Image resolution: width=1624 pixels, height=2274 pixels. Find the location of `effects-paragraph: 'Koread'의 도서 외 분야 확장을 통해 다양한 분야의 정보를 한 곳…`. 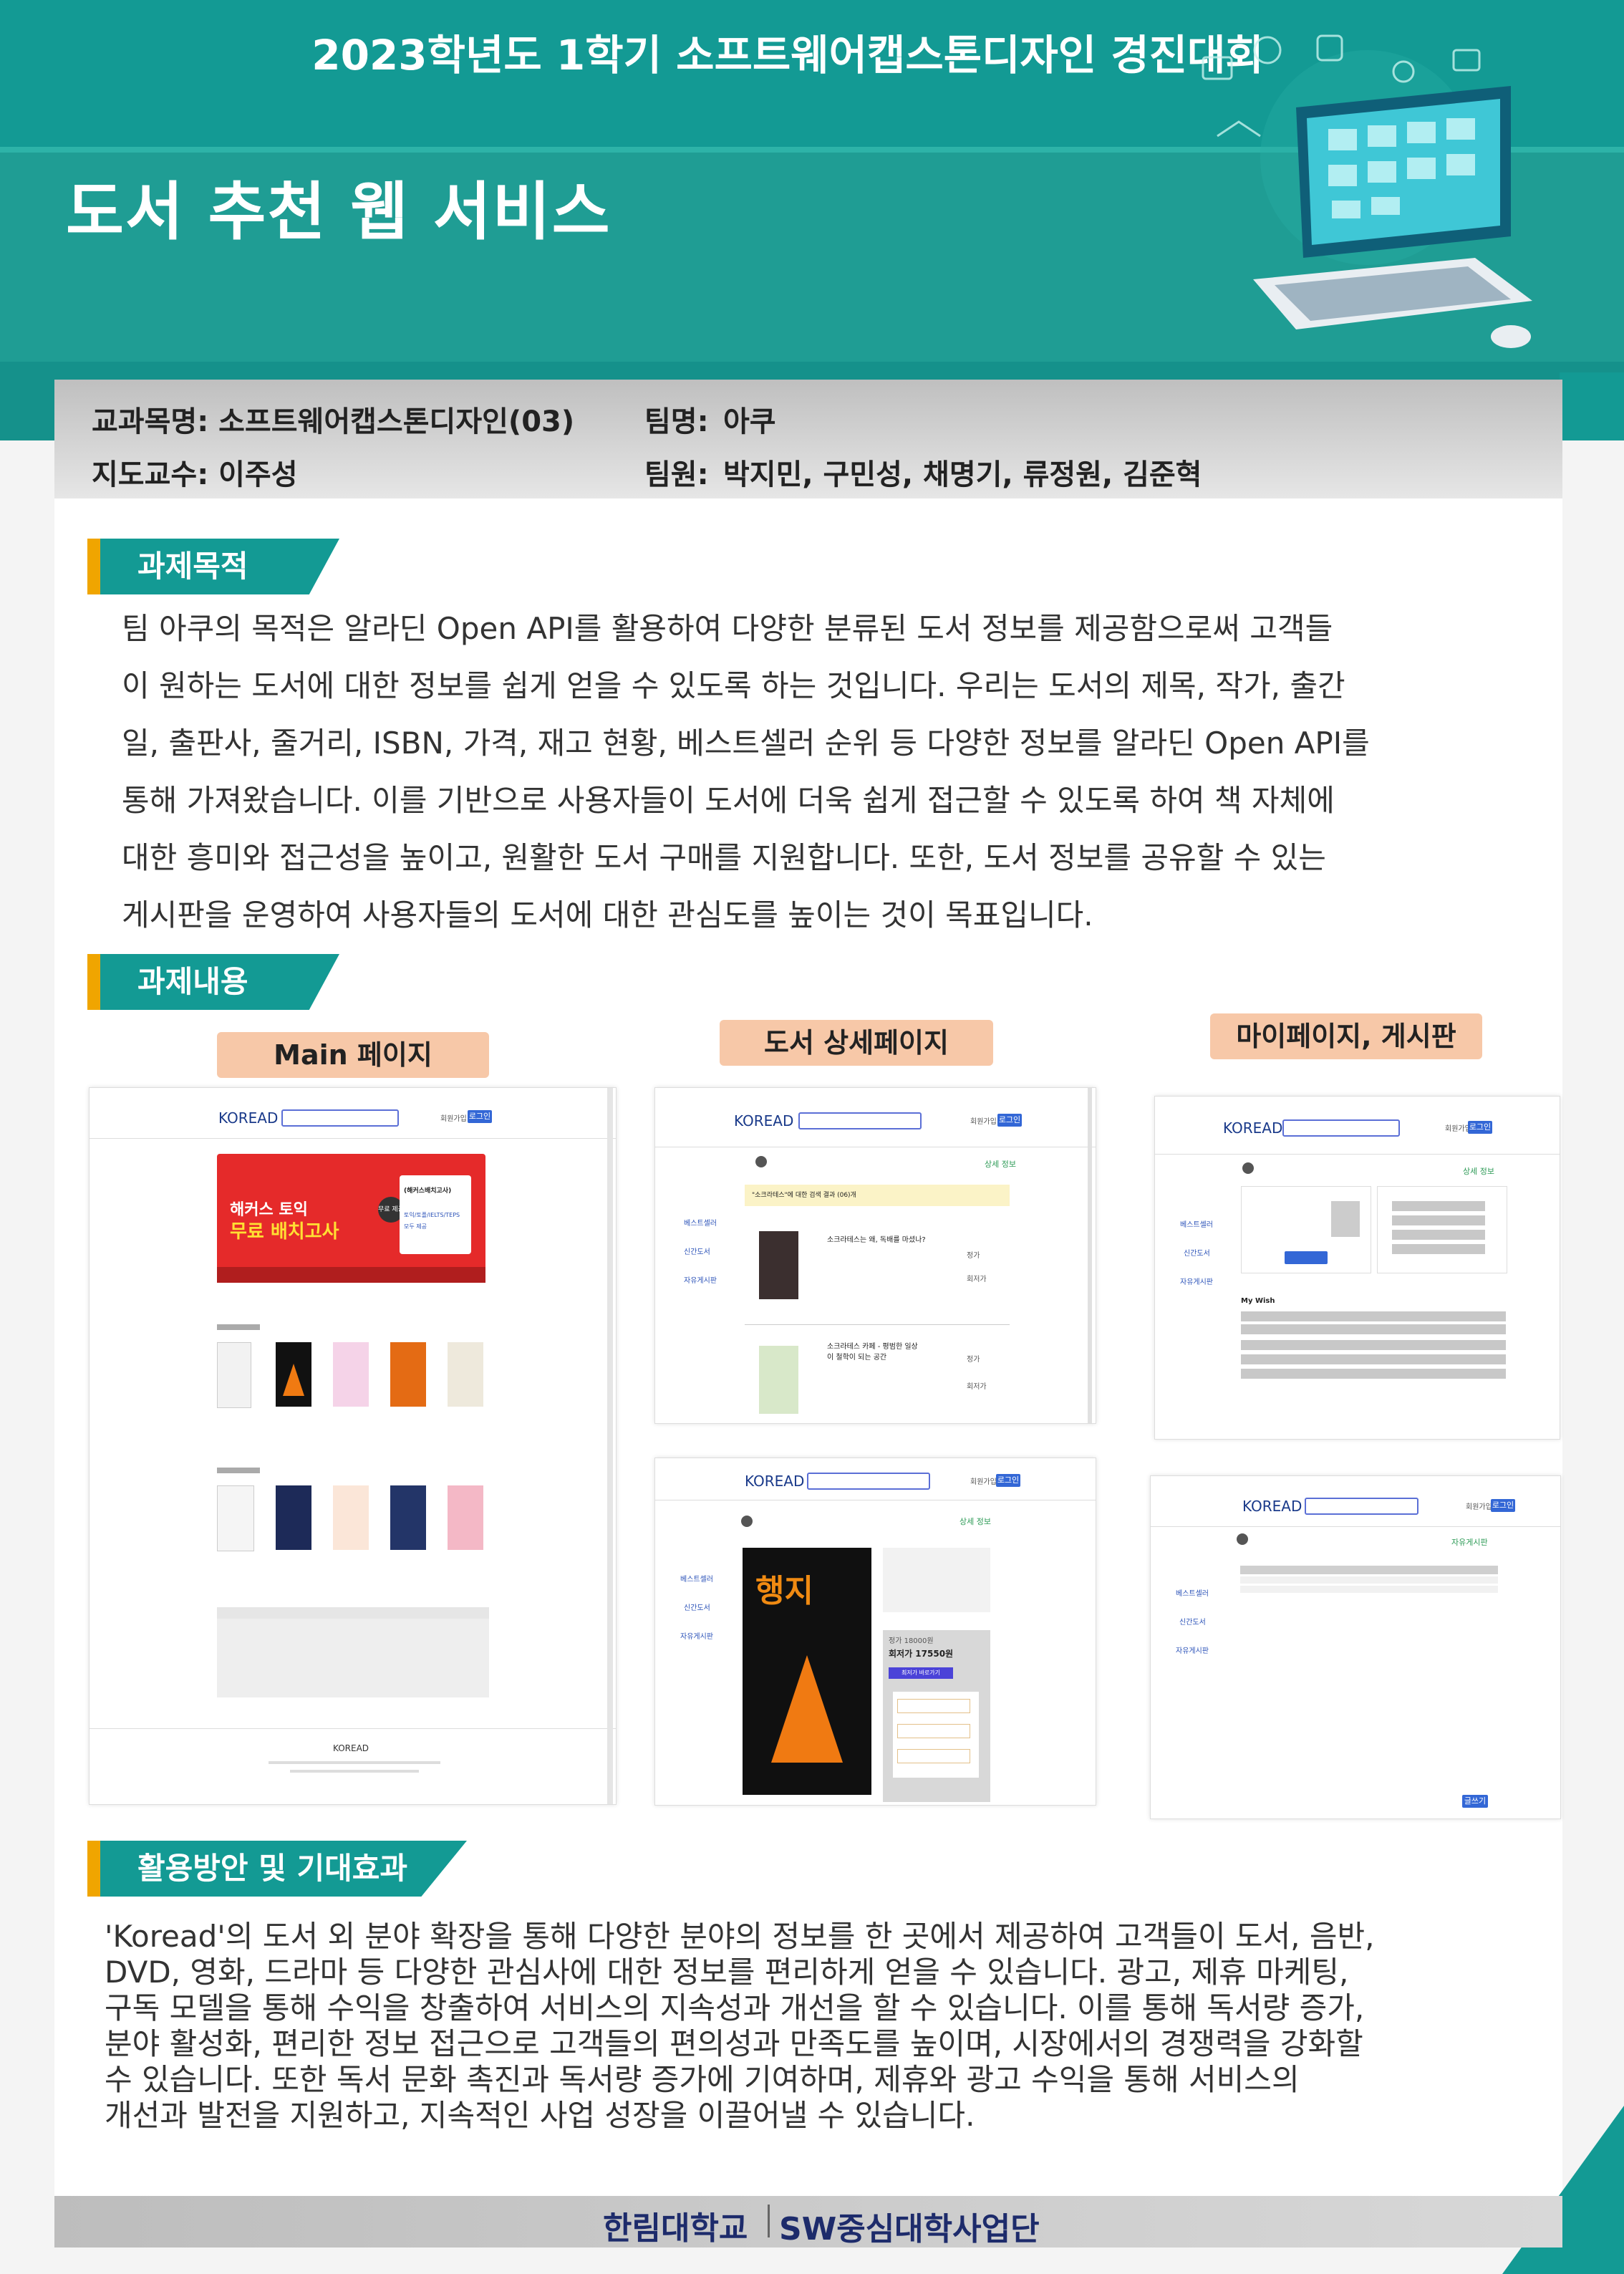

effects-paragraph: 'Koread'의 도서 외 분야 확장을 통해 다양한 분야의 정보를 한 곳… is located at coordinates (788, 2026).